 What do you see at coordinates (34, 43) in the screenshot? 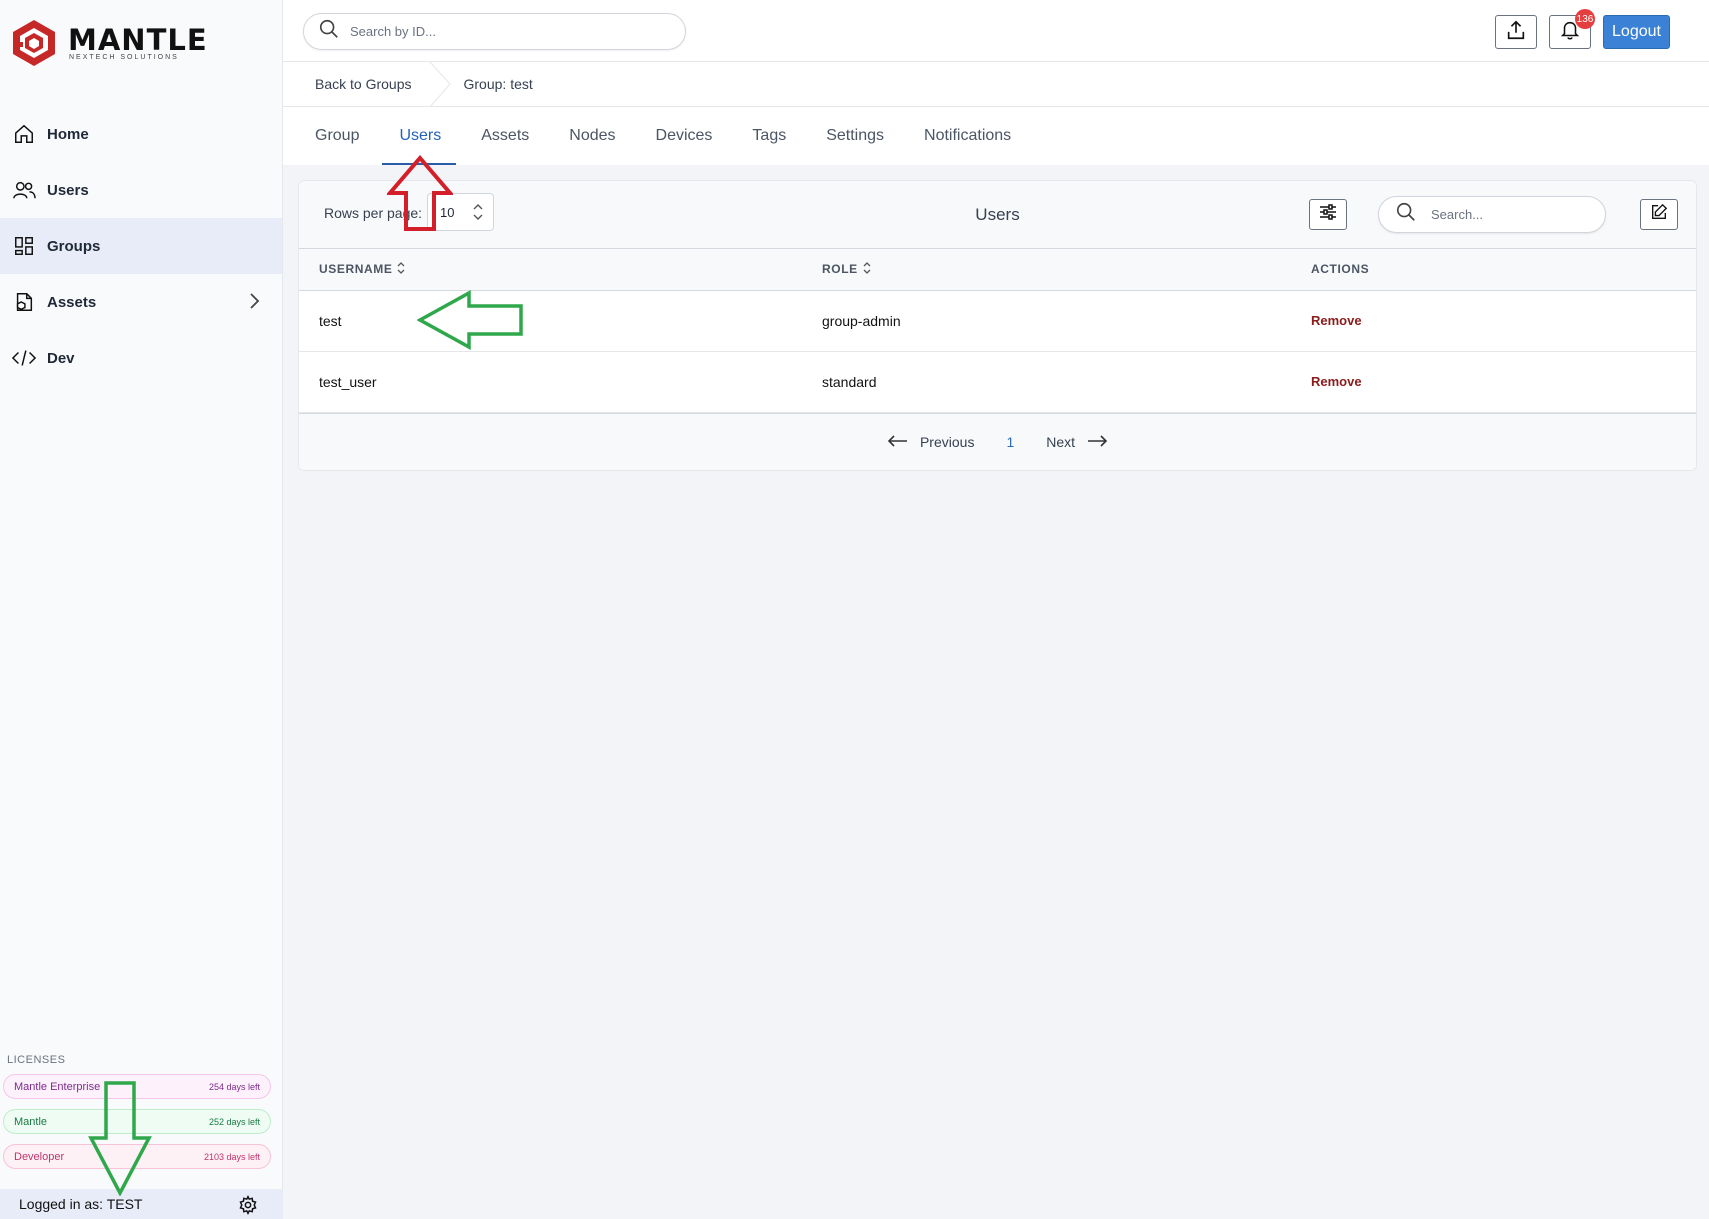
I see `mantle-logo-icon` at bounding box center [34, 43].